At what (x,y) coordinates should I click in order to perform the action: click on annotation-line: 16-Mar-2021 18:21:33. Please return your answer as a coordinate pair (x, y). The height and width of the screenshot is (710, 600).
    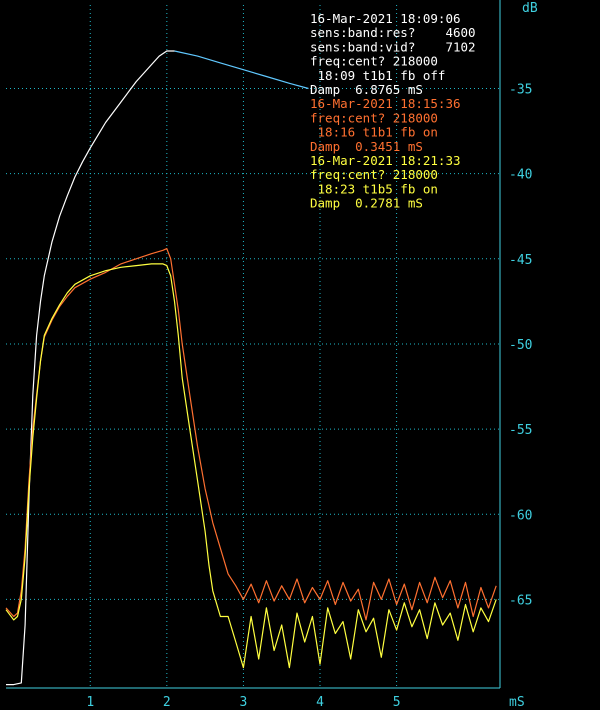
    Looking at the image, I should click on (385, 160).